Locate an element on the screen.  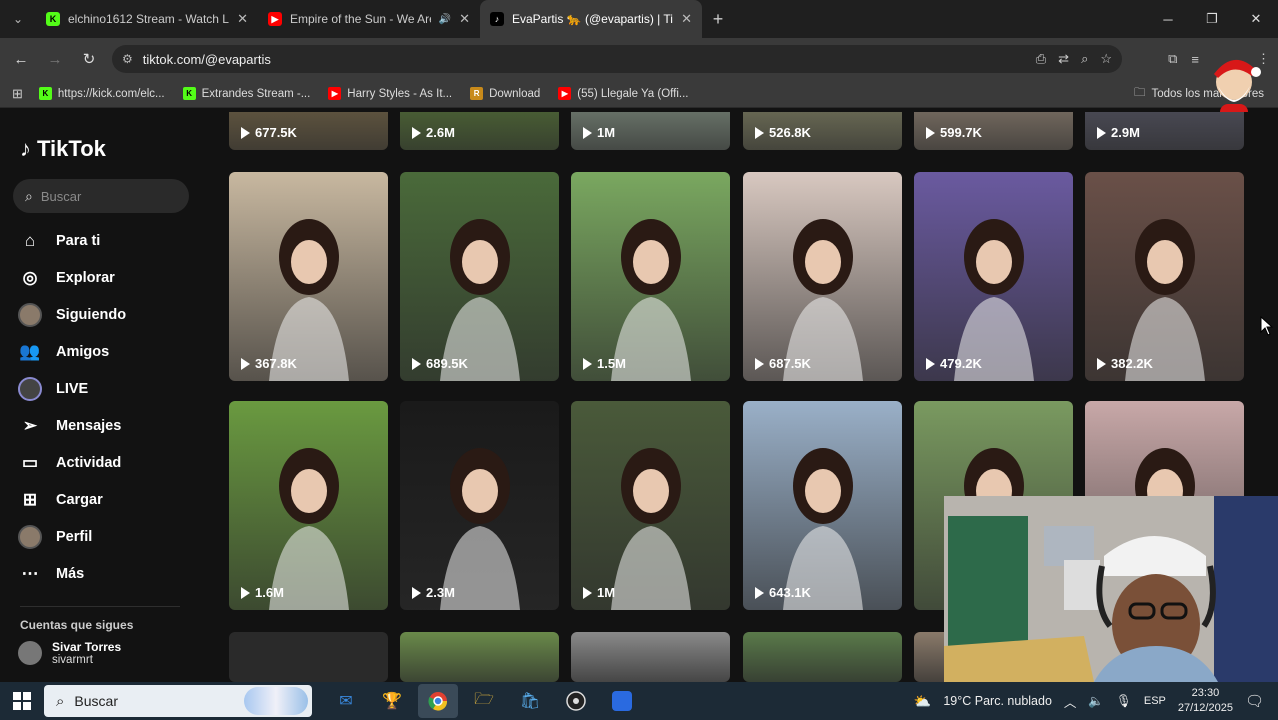
sidebar-item-more: ⋯ Más is located at coordinates (72, 573).